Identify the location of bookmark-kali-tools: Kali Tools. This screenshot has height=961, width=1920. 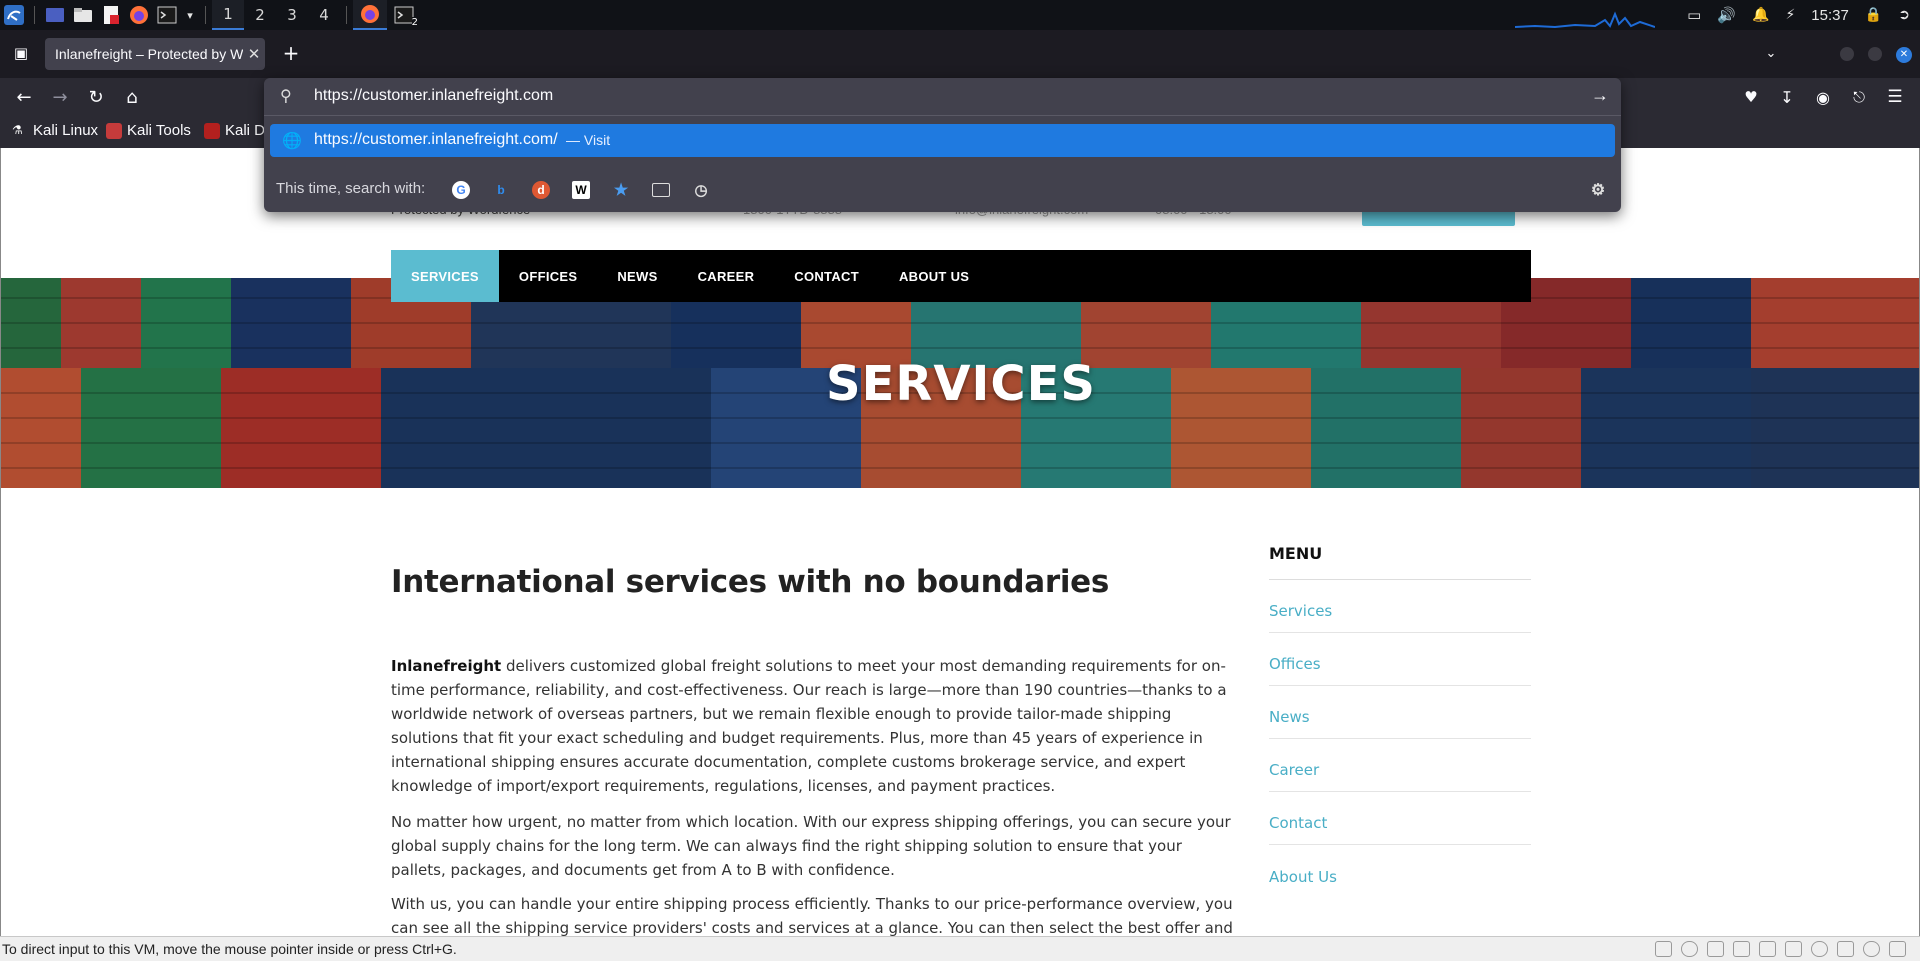
(148, 130).